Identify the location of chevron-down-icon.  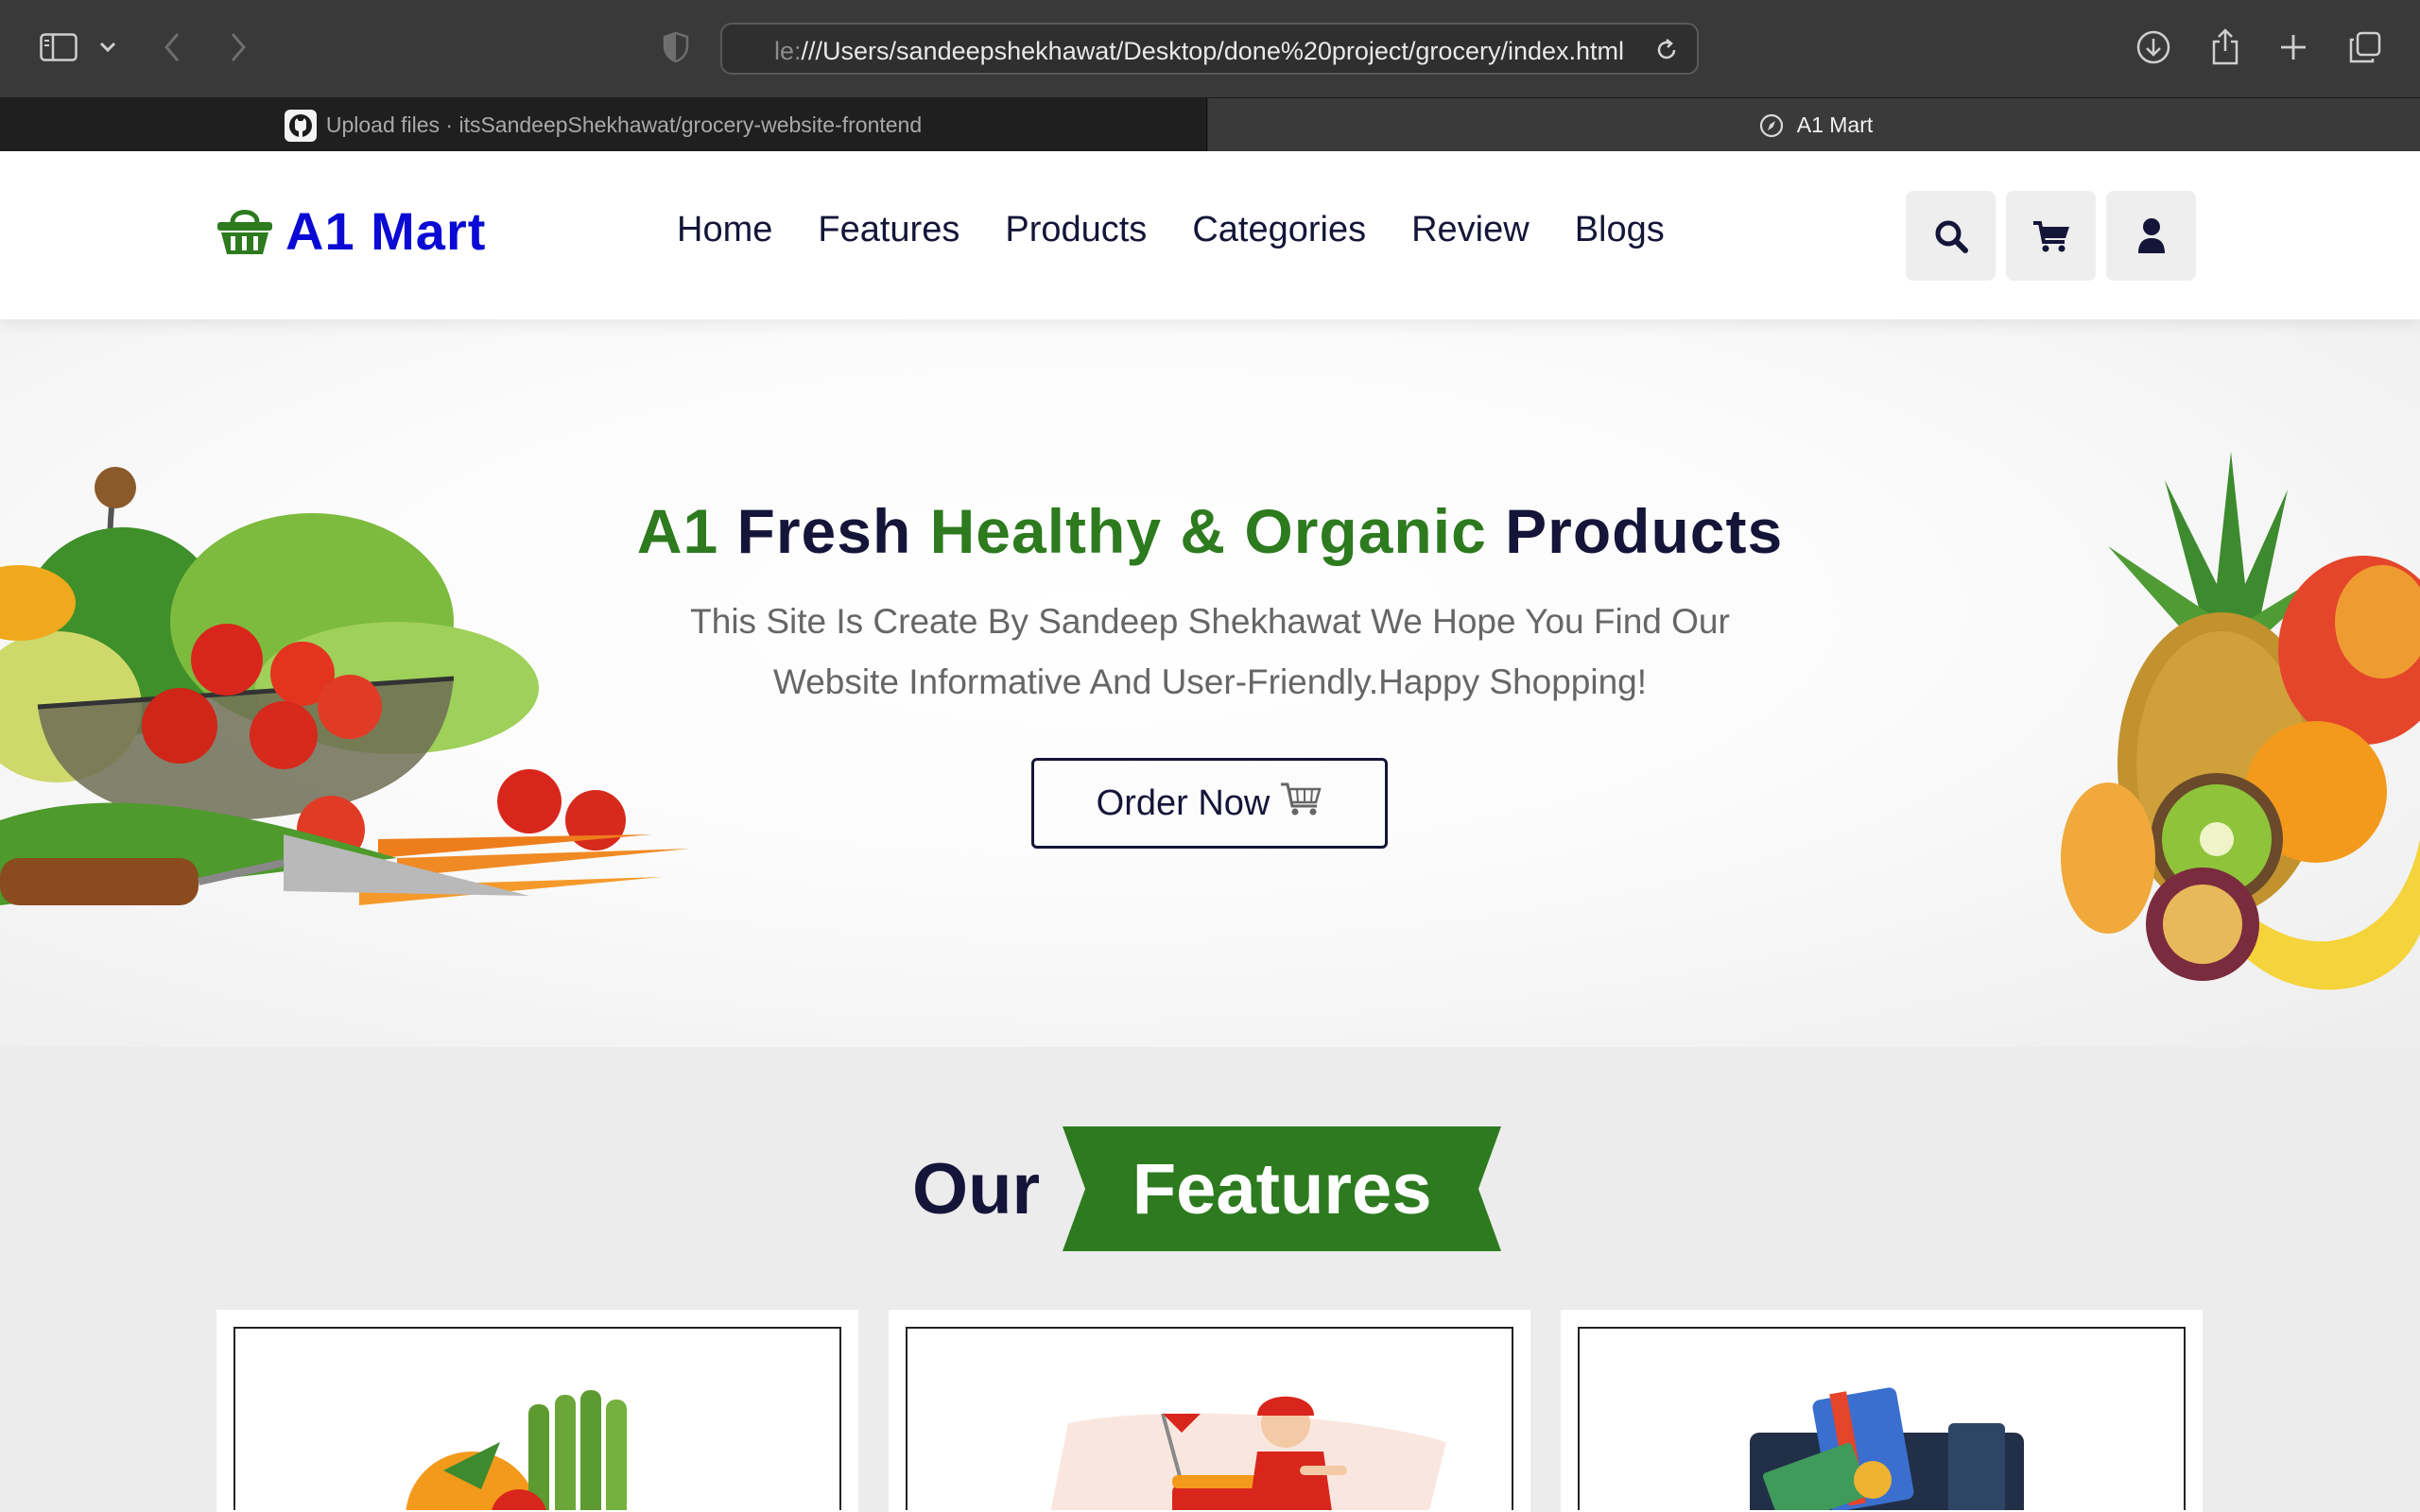
(108, 47).